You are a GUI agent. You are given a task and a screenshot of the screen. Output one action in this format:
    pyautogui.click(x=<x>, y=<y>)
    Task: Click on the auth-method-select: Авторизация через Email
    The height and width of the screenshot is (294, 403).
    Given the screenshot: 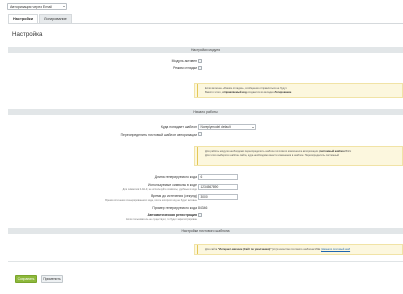 What is the action you would take?
    pyautogui.click(x=37, y=6)
    